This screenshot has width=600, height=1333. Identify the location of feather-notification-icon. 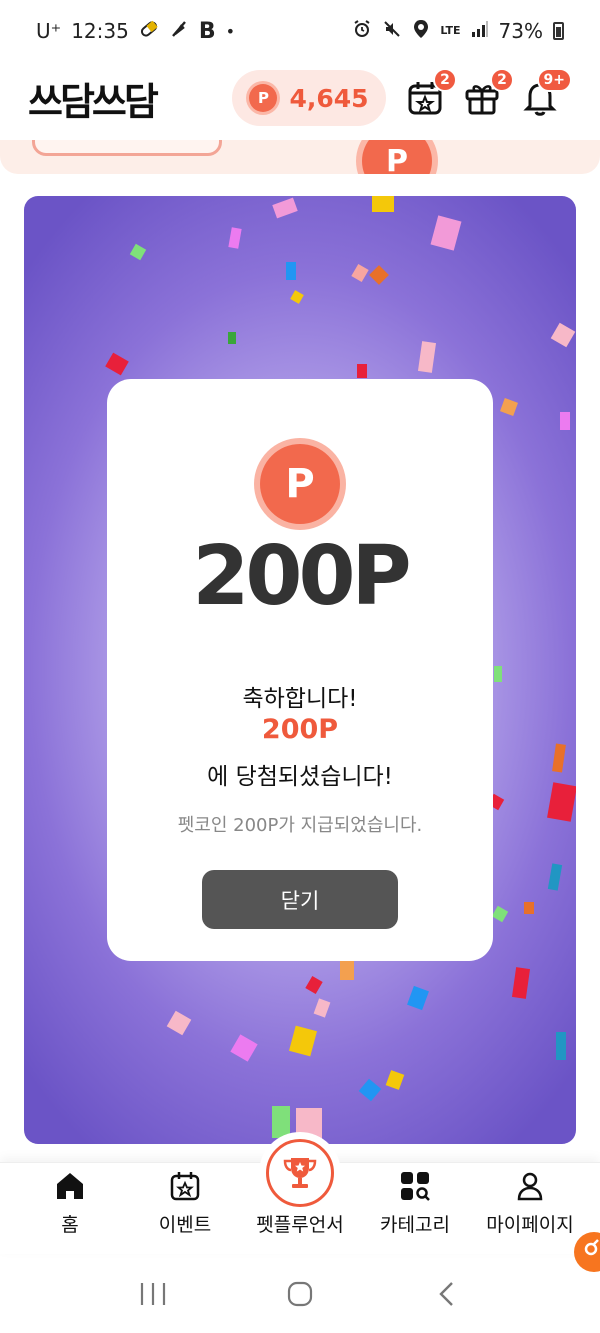
(179, 31).